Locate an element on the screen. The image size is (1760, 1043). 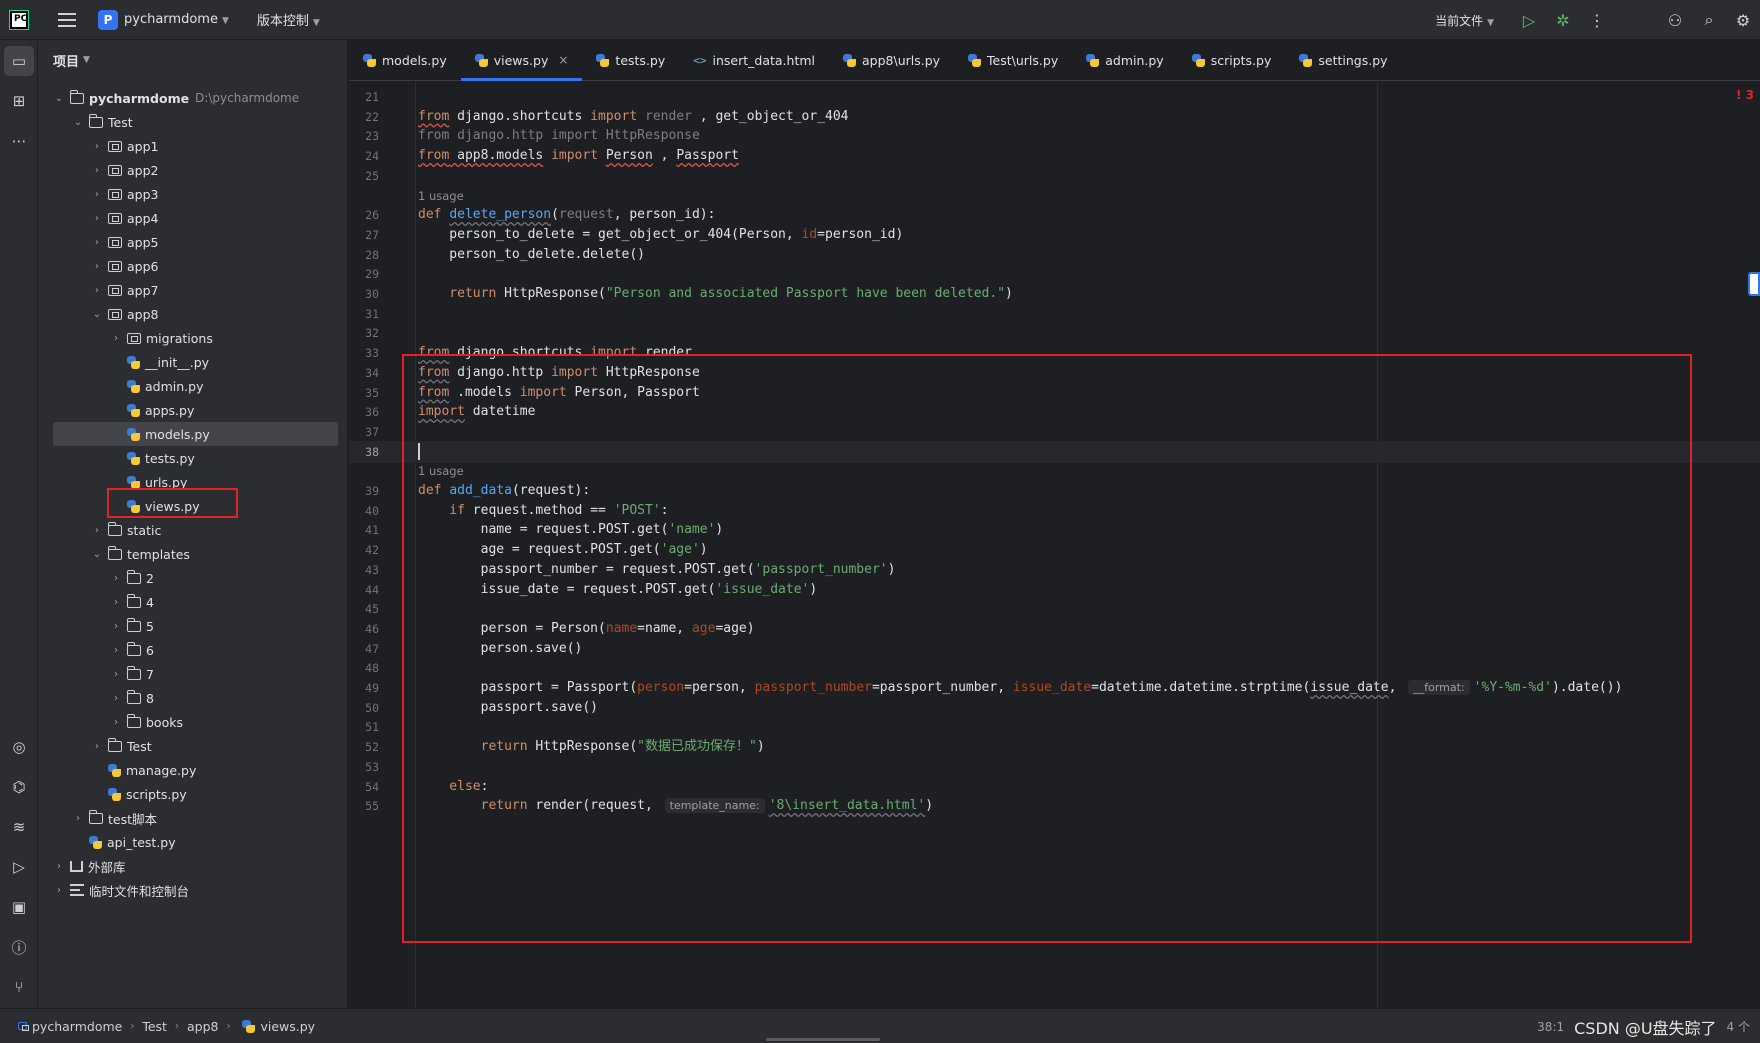
tree-item: api_test.py is located at coordinates (193, 842).